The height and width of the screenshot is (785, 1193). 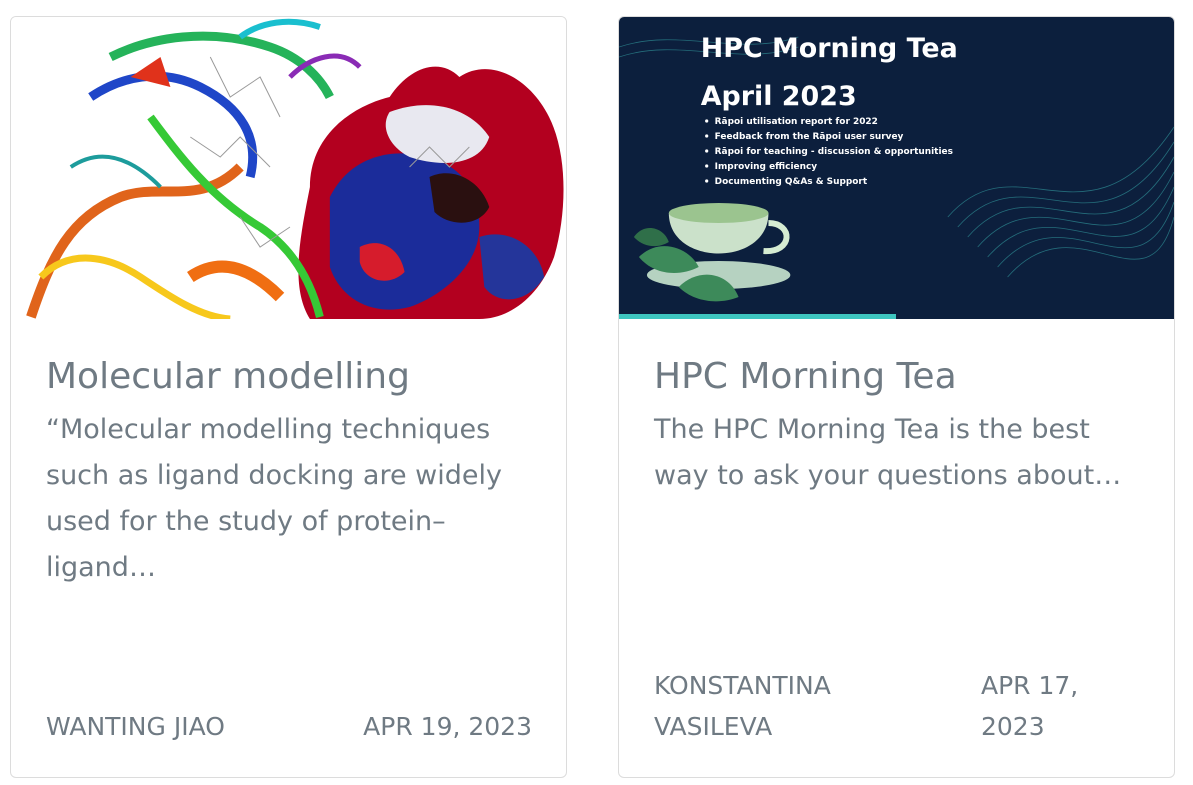 I want to click on banner-bullet: Improving efficiency, so click(x=766, y=167).